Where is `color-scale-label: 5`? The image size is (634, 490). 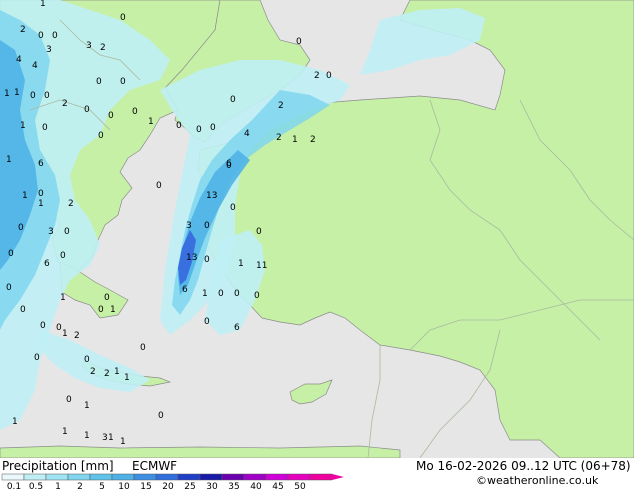
color-scale-label: 5 is located at coordinates (102, 486).